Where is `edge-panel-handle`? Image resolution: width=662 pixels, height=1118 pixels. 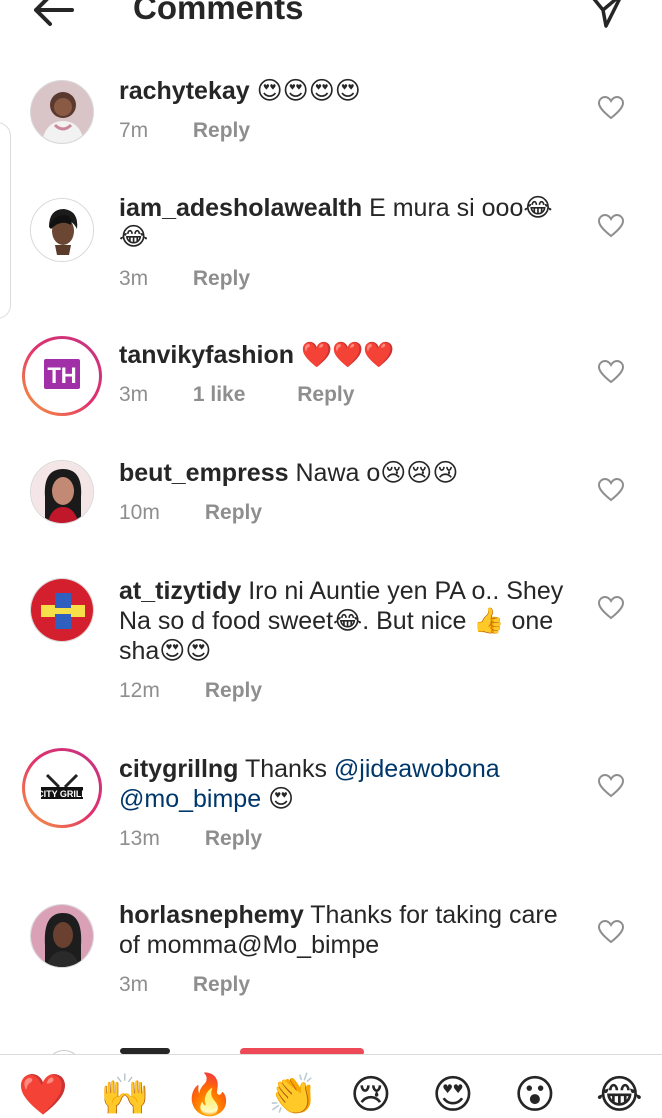
edge-panel-handle is located at coordinates (5, 220).